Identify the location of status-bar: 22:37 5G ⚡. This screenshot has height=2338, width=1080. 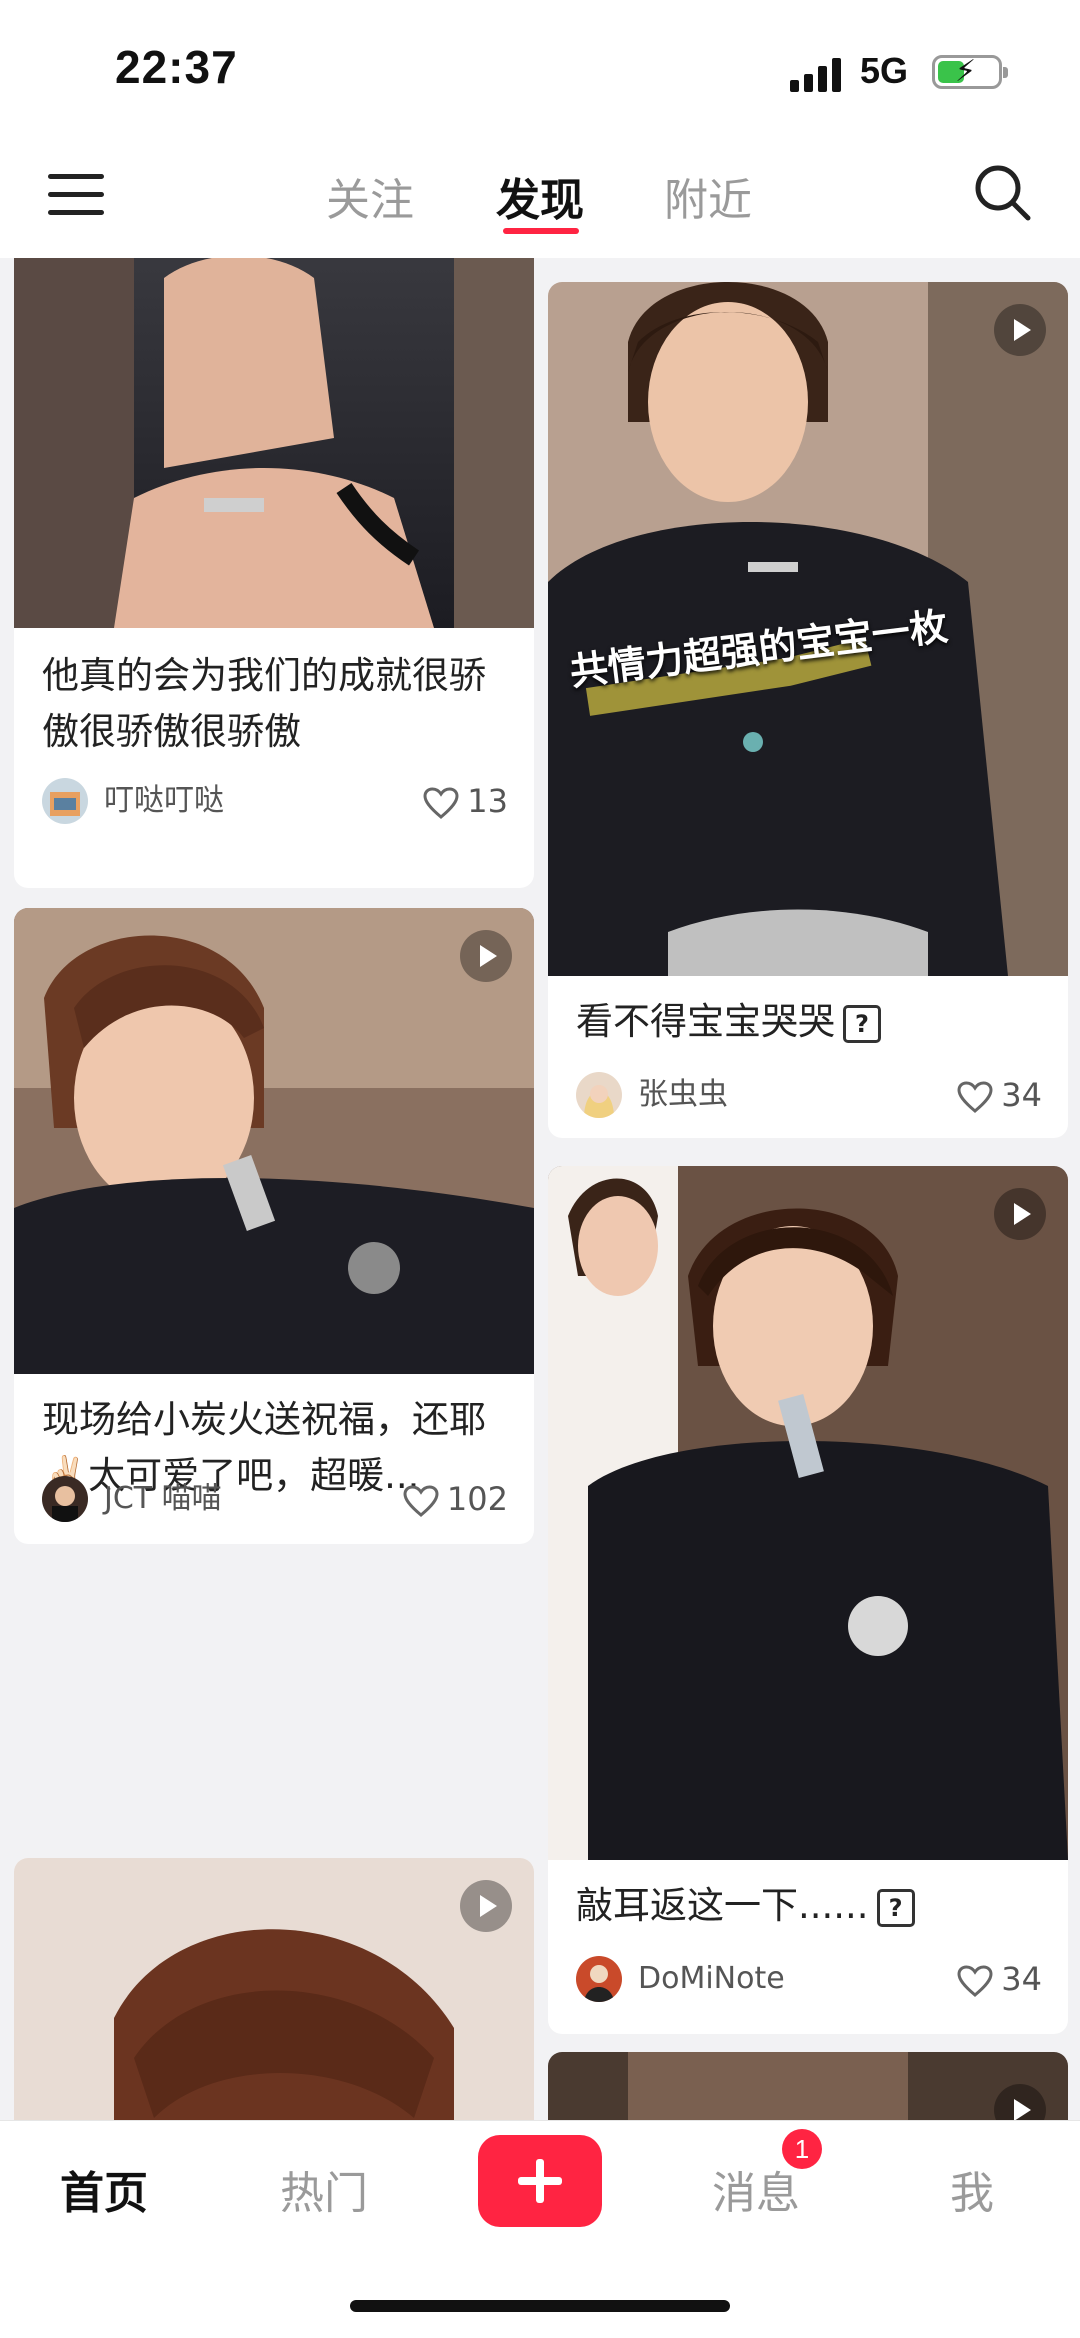
(540, 70).